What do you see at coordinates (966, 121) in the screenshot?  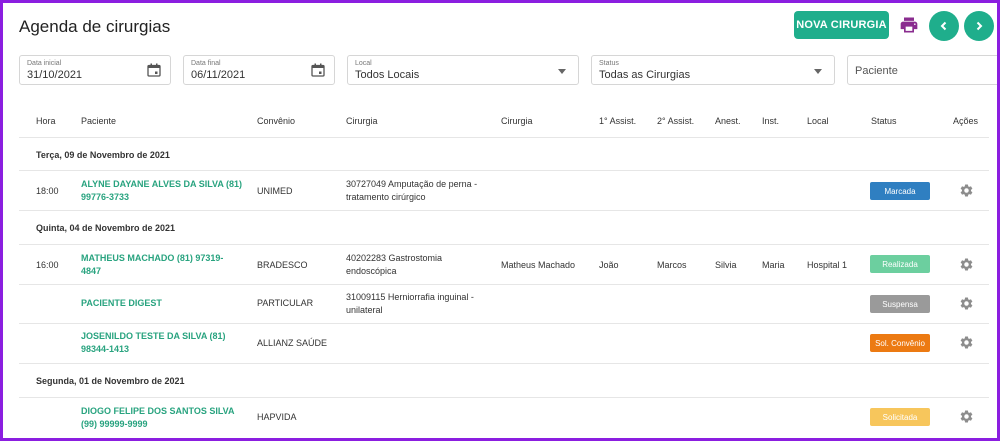 I see `col-acoes: Ações` at bounding box center [966, 121].